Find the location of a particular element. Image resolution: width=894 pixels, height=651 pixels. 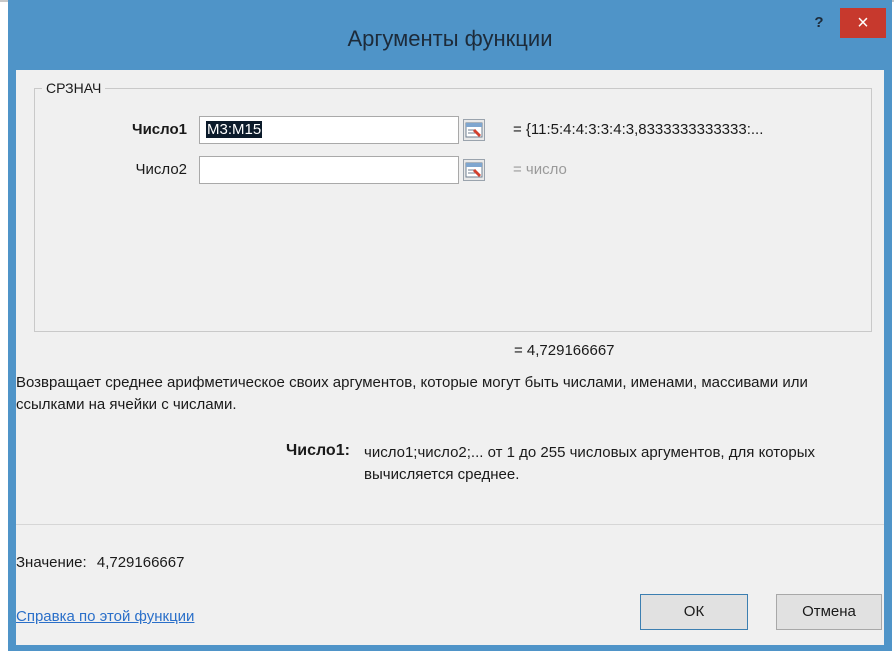

arg1-input: M3:M15 is located at coordinates (329, 130).